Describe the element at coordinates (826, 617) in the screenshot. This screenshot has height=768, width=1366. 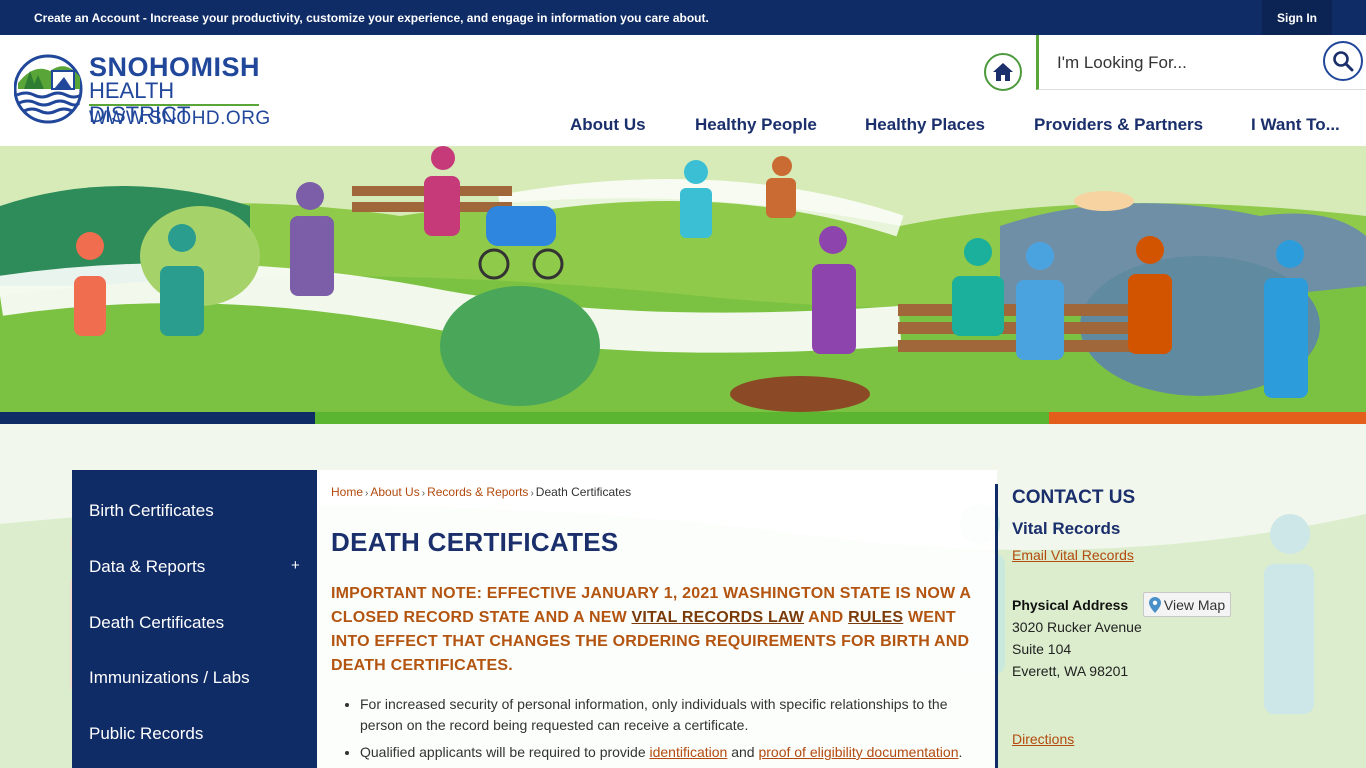
I see `note-text-mid: AND` at that location.